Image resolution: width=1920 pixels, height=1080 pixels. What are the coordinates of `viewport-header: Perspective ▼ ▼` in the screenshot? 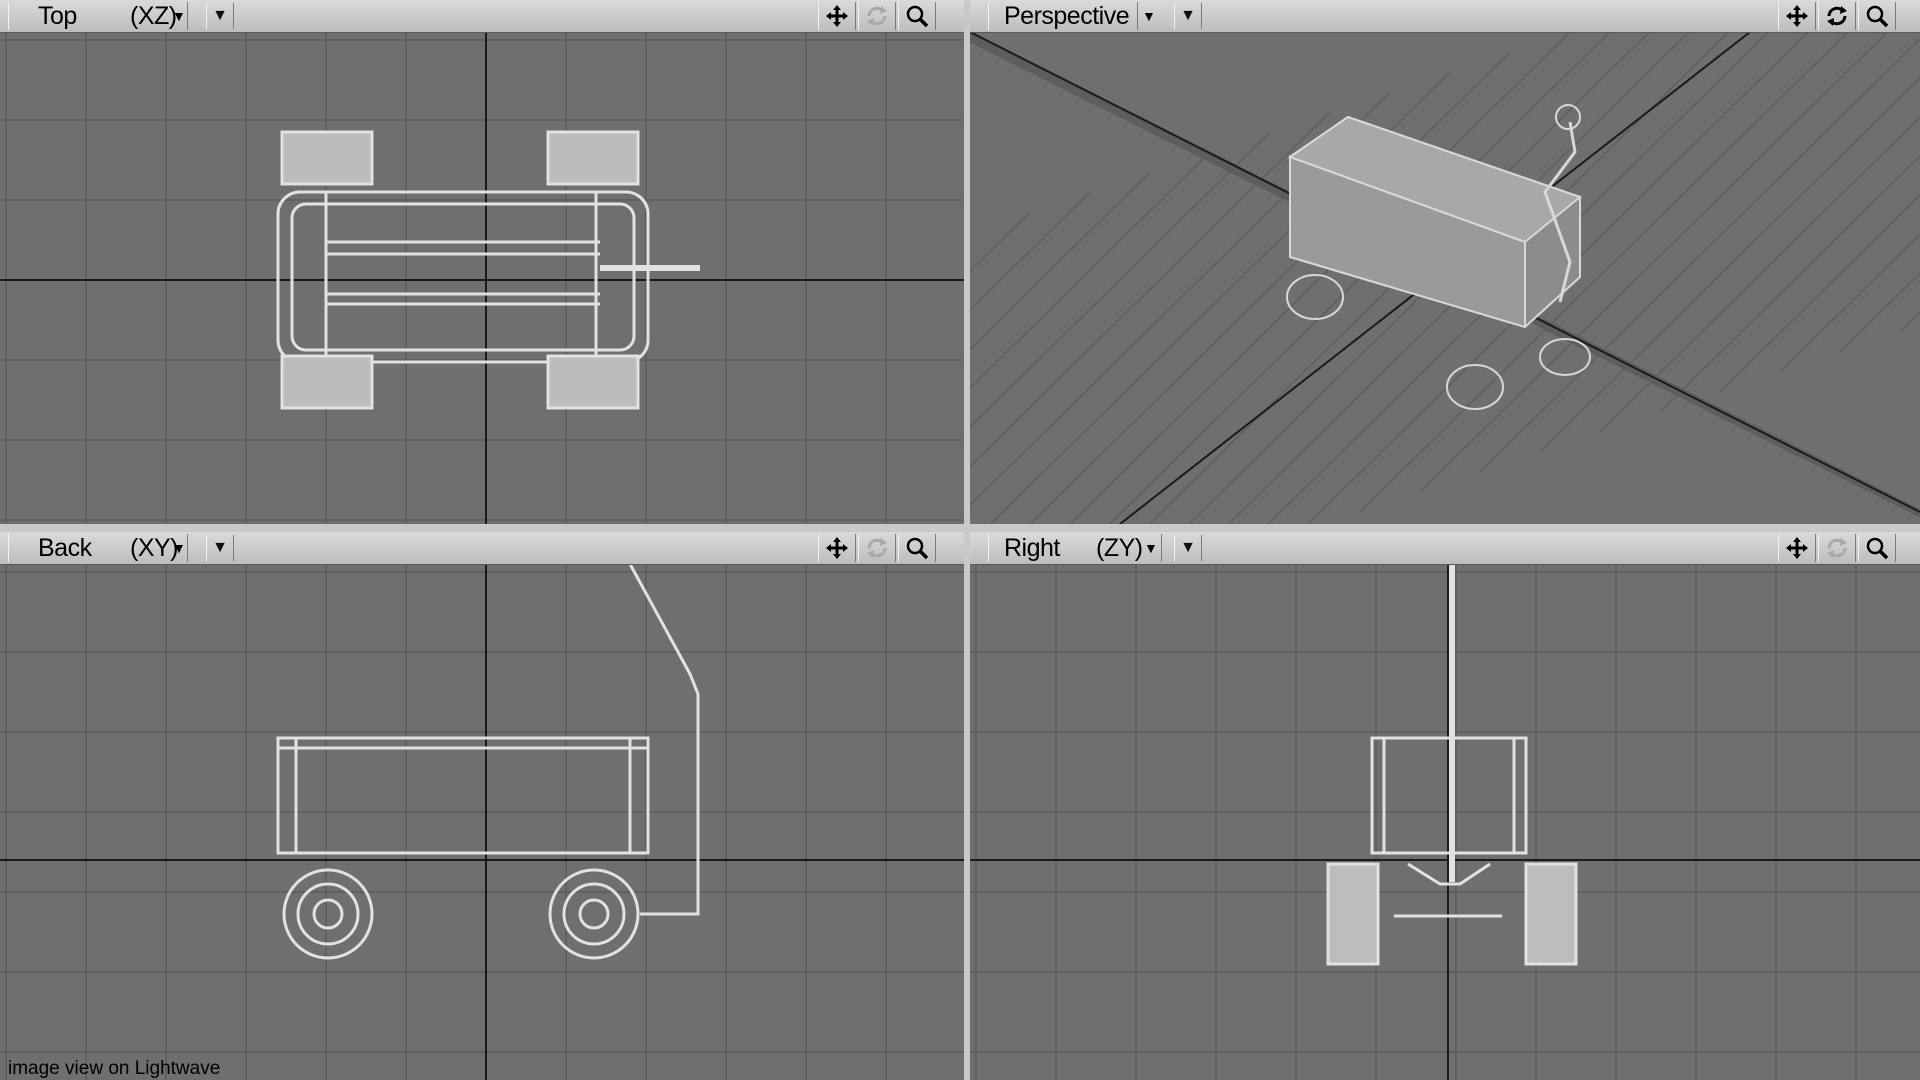 It's located at (1445, 16).